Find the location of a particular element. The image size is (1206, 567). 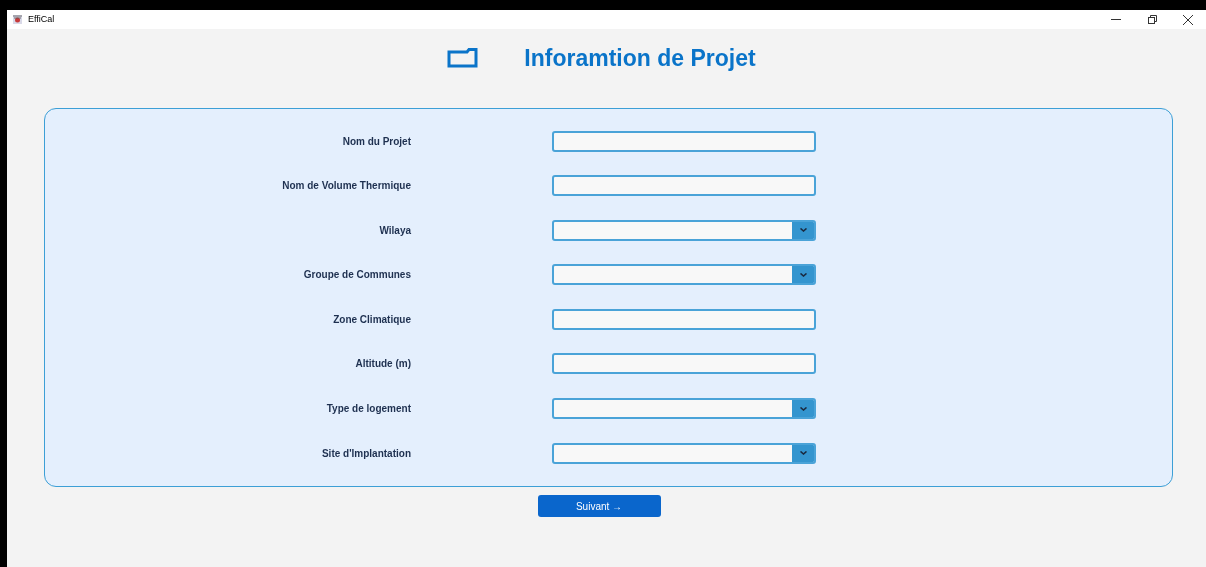

field-label: Groupe de Communes is located at coordinates (356, 275).